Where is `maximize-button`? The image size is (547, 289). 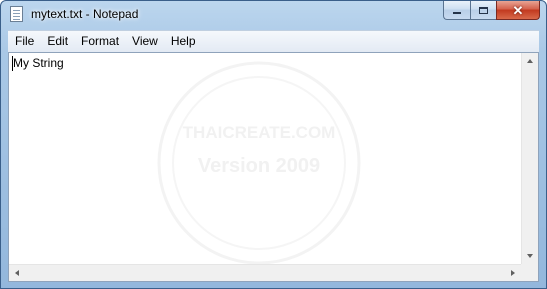 maximize-button is located at coordinates (483, 10).